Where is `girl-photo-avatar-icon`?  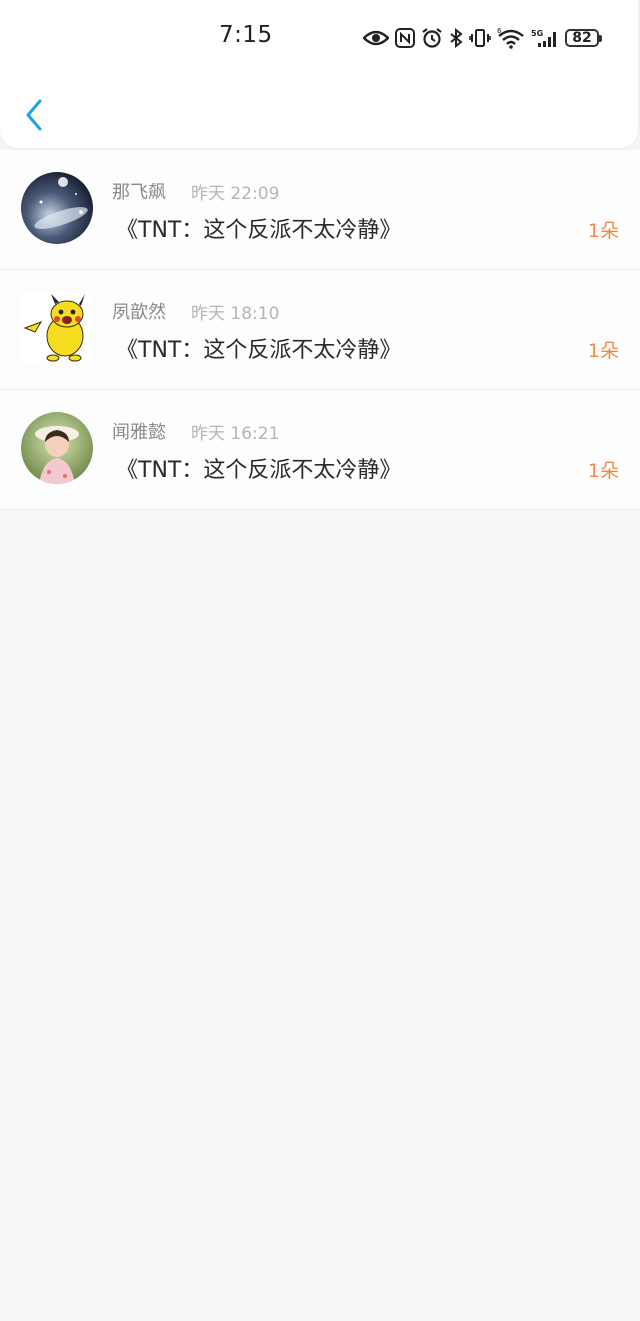
girl-photo-avatar-icon is located at coordinates (57, 448).